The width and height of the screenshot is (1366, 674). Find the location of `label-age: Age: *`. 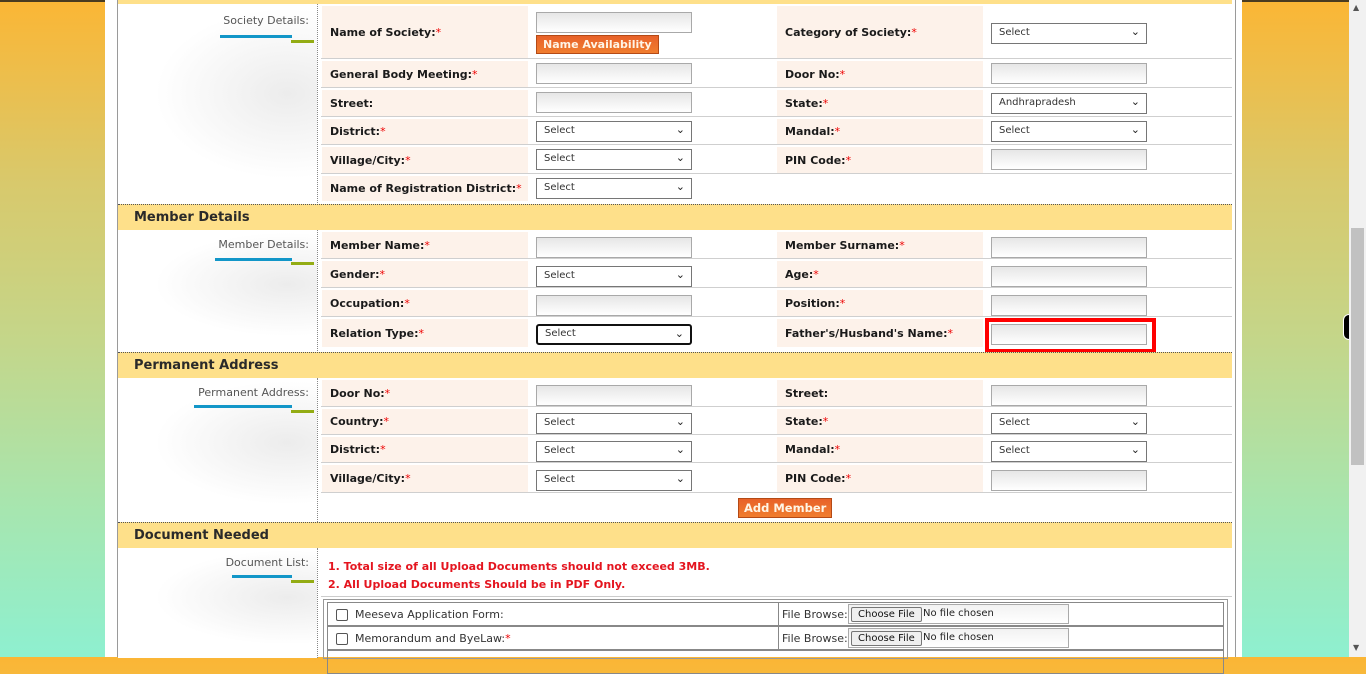

label-age: Age: * is located at coordinates (880, 274).